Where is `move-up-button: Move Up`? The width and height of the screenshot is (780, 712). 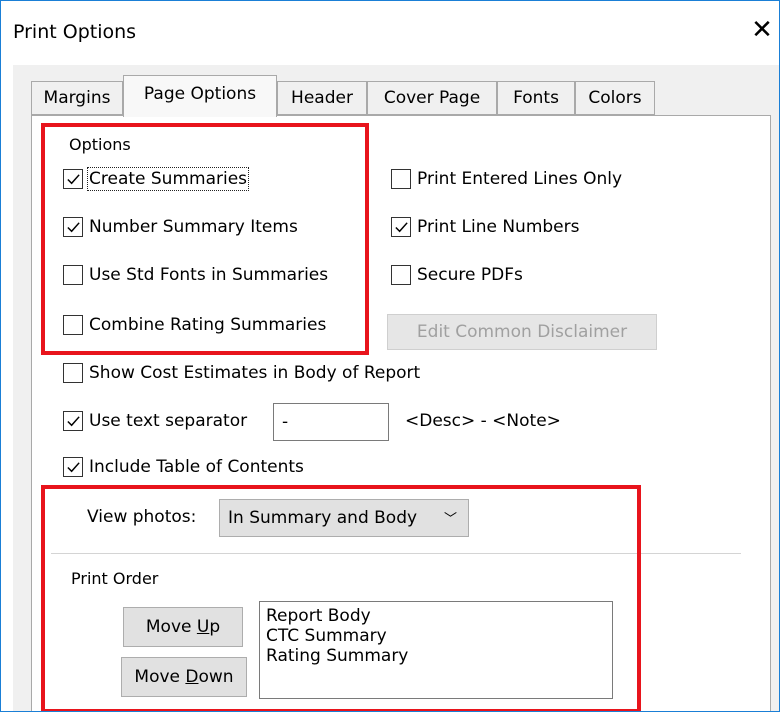 move-up-button: Move Up is located at coordinates (183, 627).